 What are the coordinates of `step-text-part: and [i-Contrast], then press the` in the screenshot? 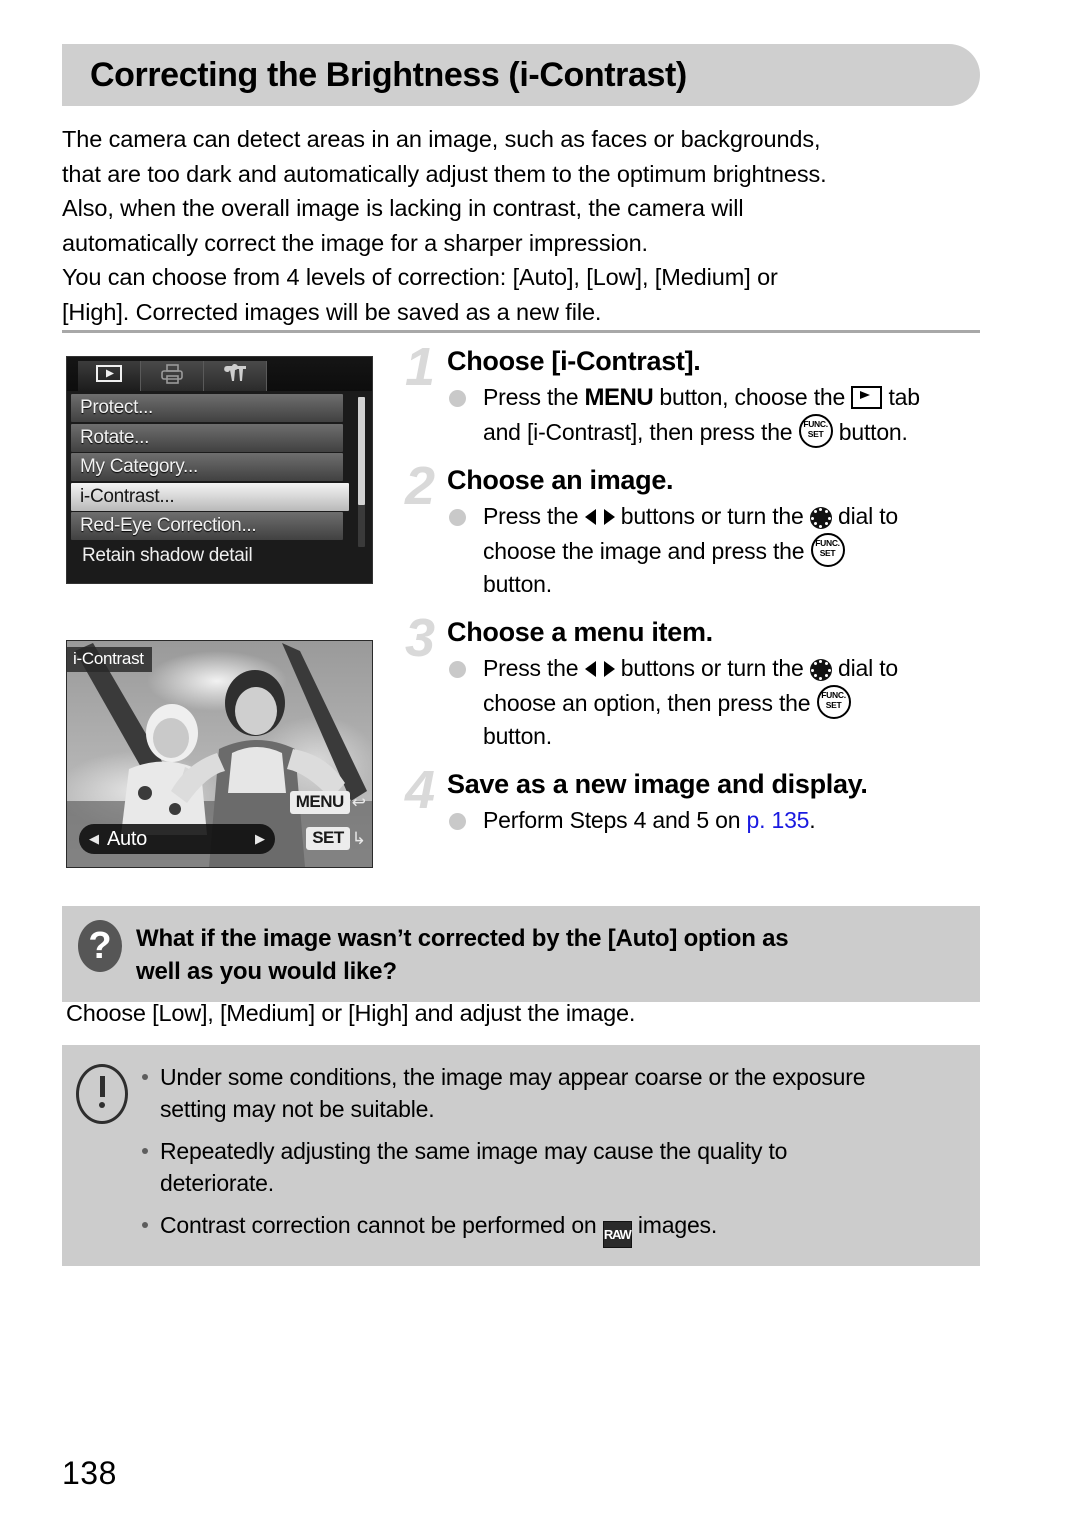 It's located at (641, 432).